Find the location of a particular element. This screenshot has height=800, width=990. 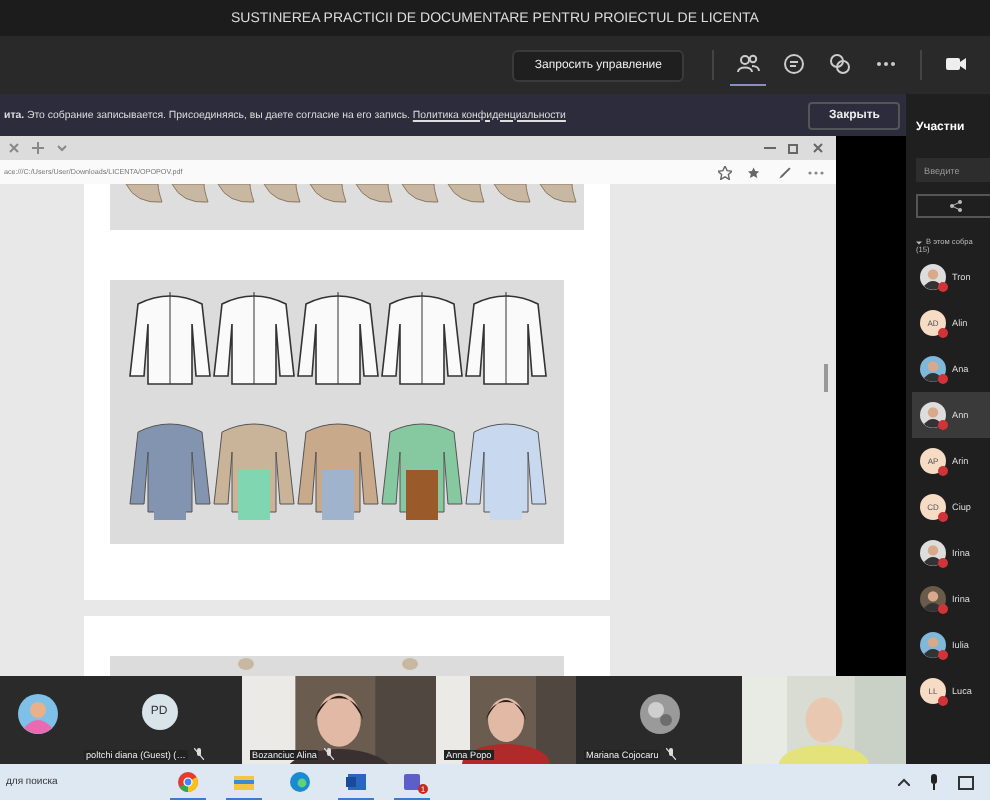

new-tab-icon is located at coordinates (38, 148).